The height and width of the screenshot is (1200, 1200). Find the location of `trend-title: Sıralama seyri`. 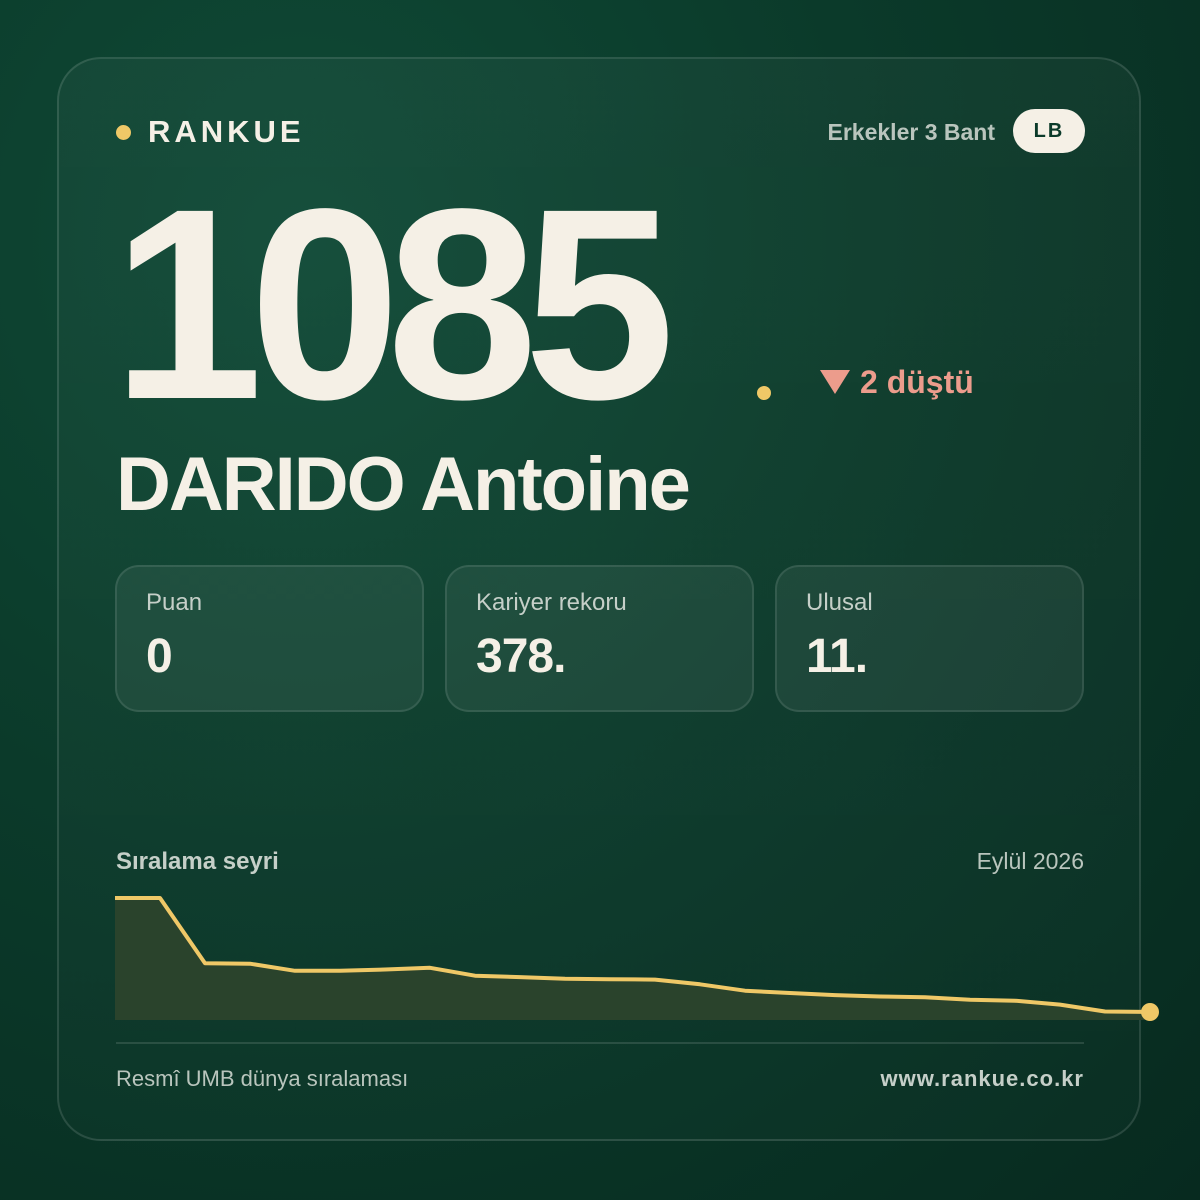

trend-title: Sıralama seyri is located at coordinates (197, 861).